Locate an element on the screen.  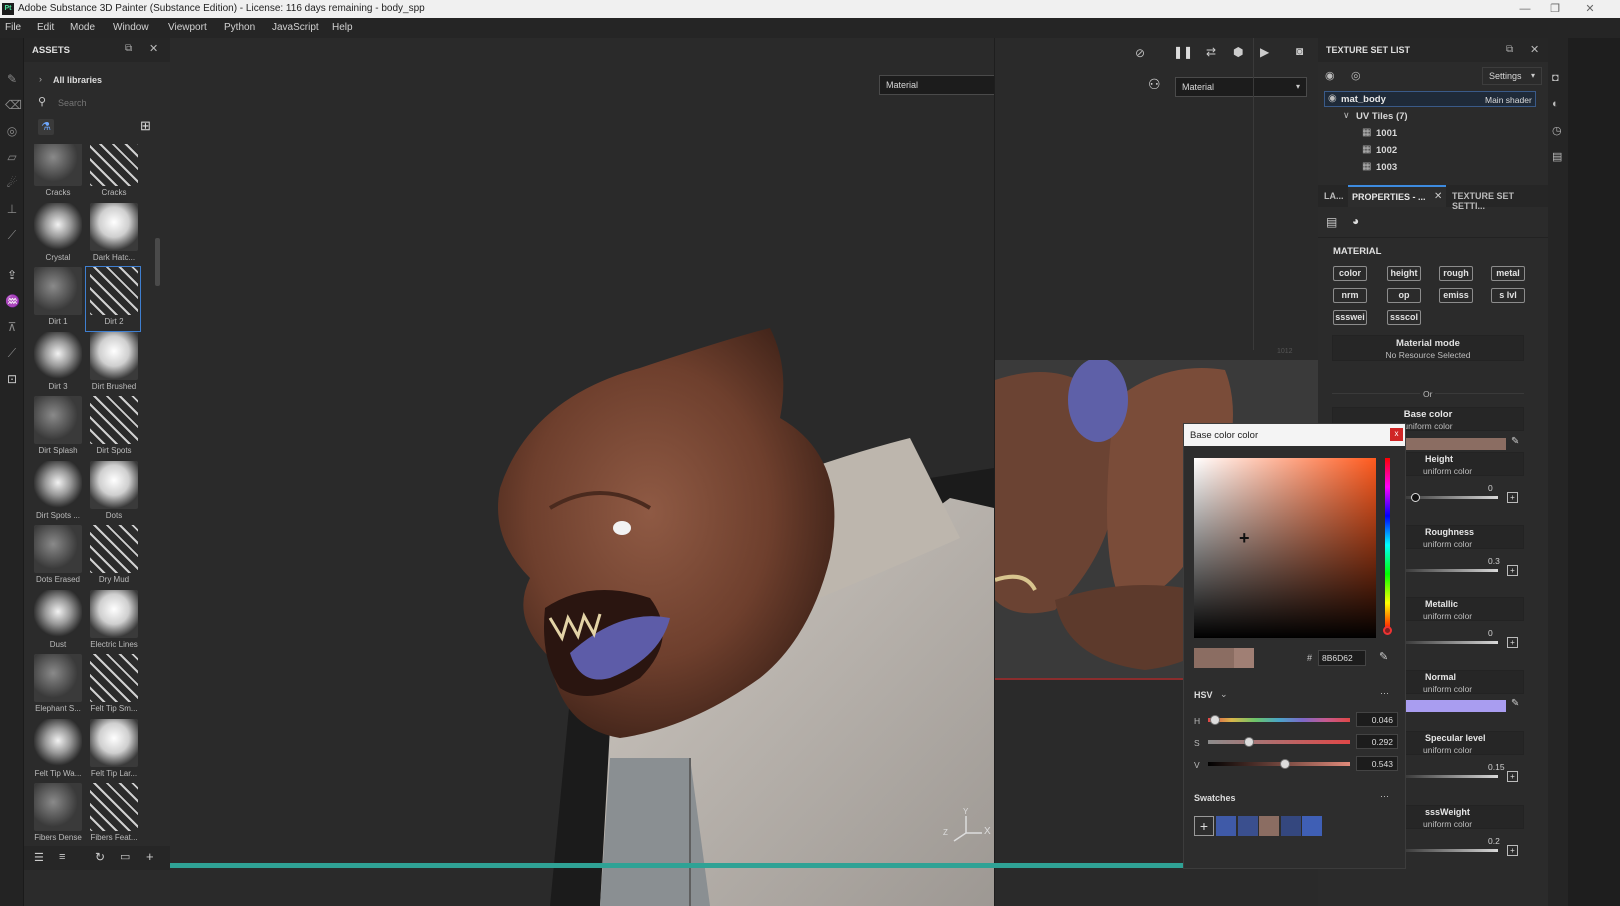
library-selector: All libraries is located at coordinates (77, 80).